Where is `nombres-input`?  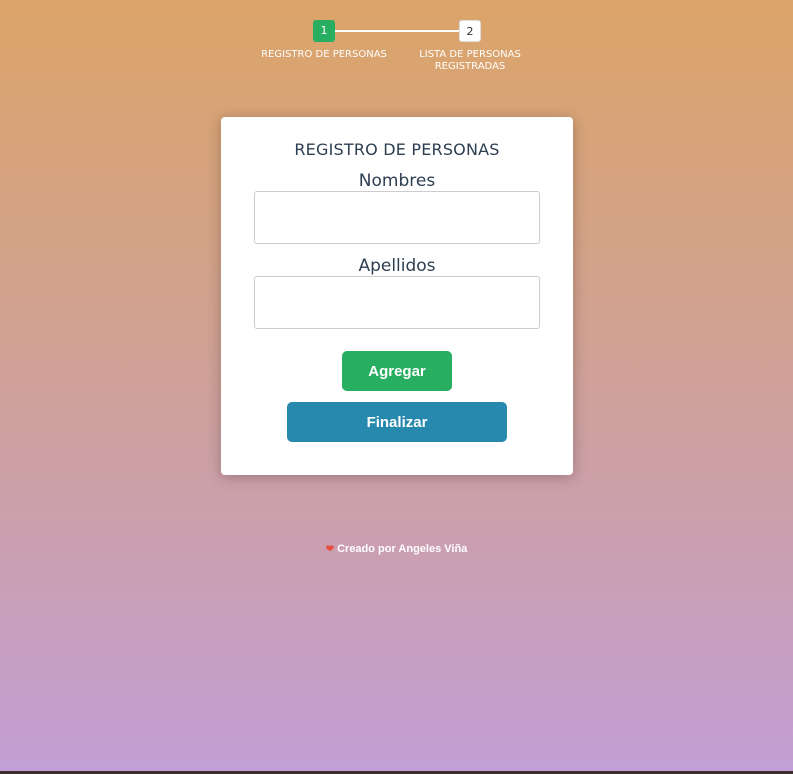
nombres-input is located at coordinates (397, 217).